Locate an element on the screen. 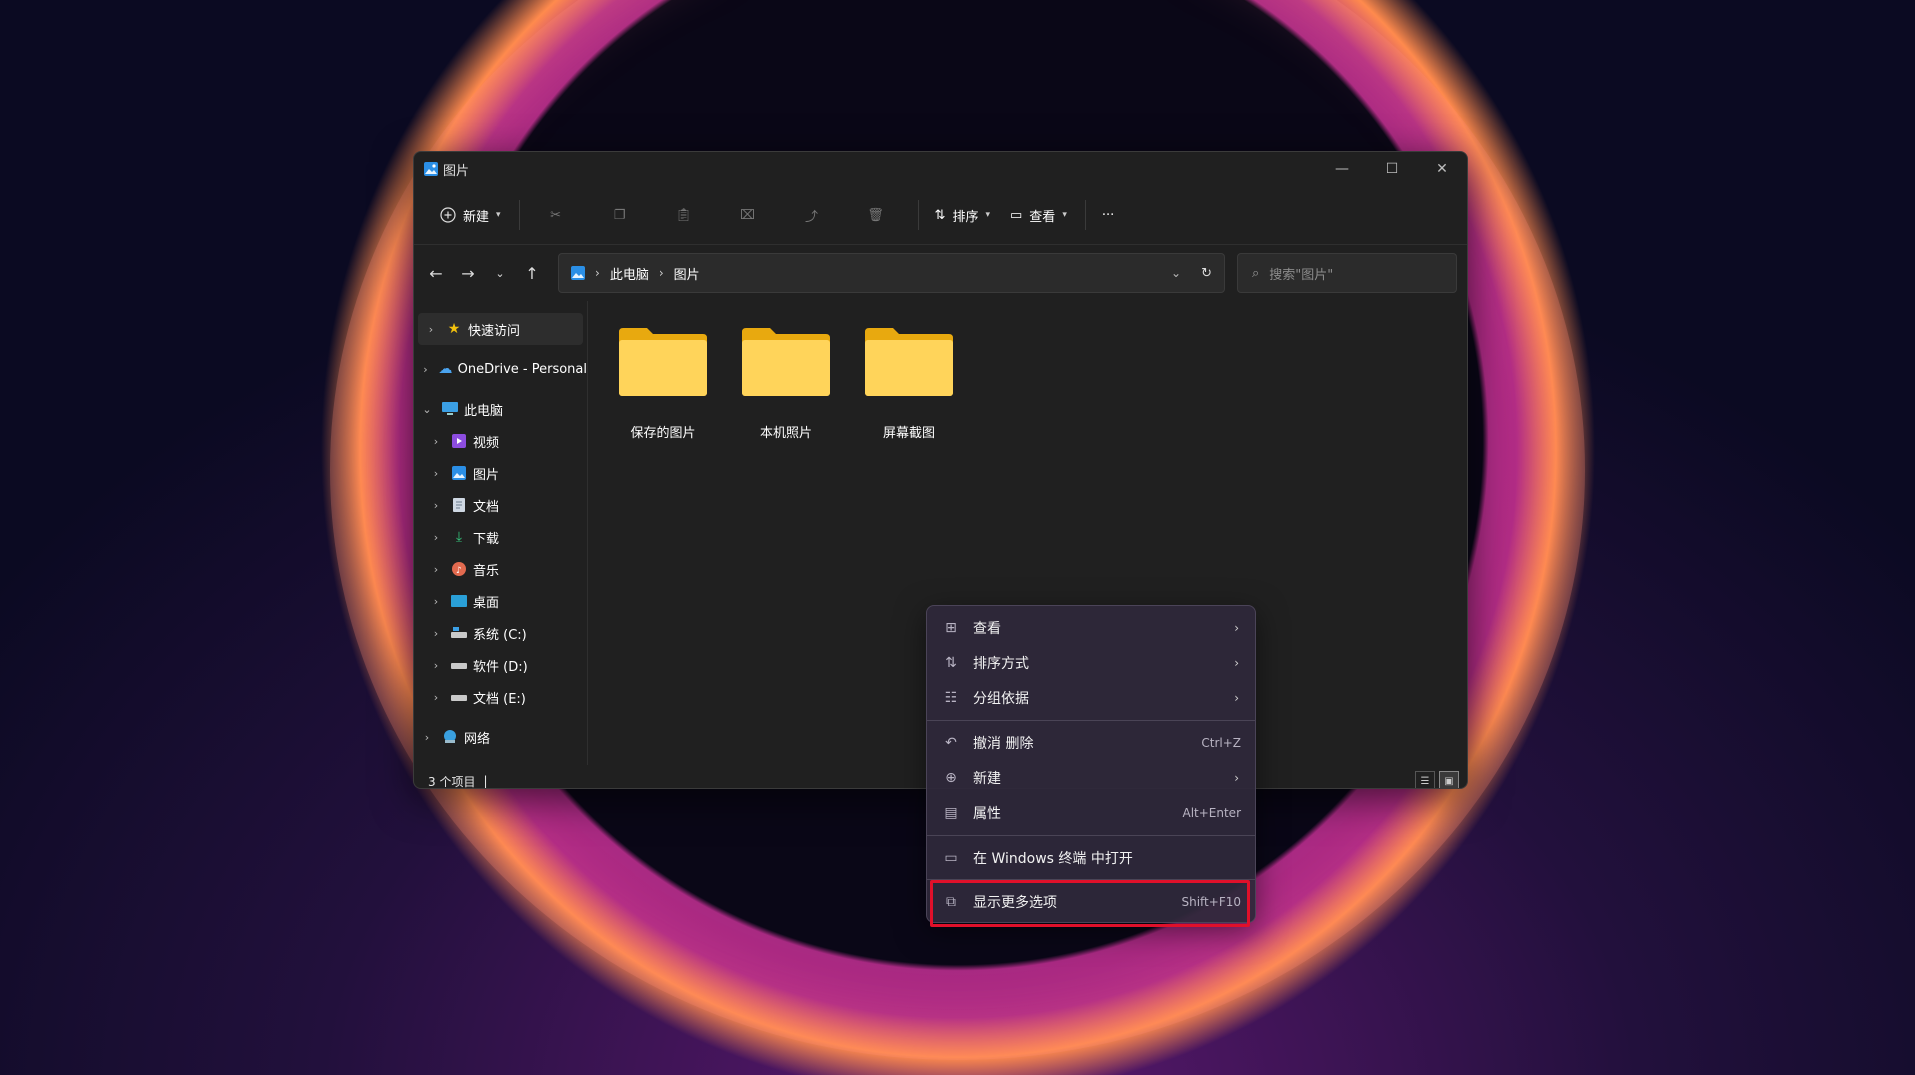 This screenshot has width=1915, height=1075. status-cursor: | is located at coordinates (485, 781).